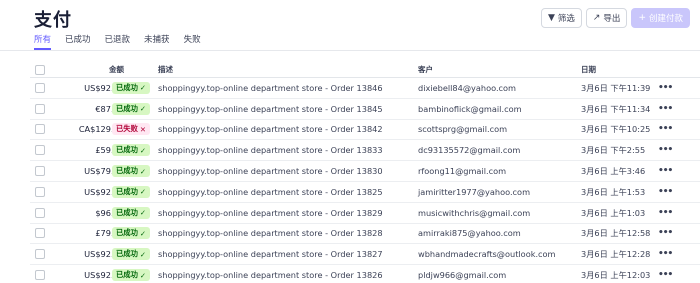 The width and height of the screenshot is (700, 283). I want to click on export-label: 导出, so click(612, 19).